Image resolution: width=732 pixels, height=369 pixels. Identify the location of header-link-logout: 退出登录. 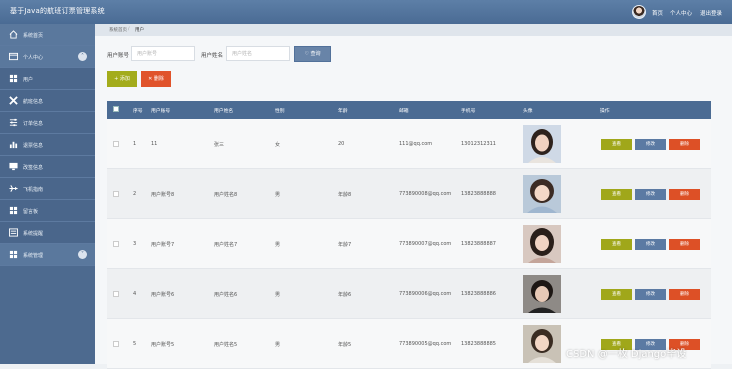
(711, 13).